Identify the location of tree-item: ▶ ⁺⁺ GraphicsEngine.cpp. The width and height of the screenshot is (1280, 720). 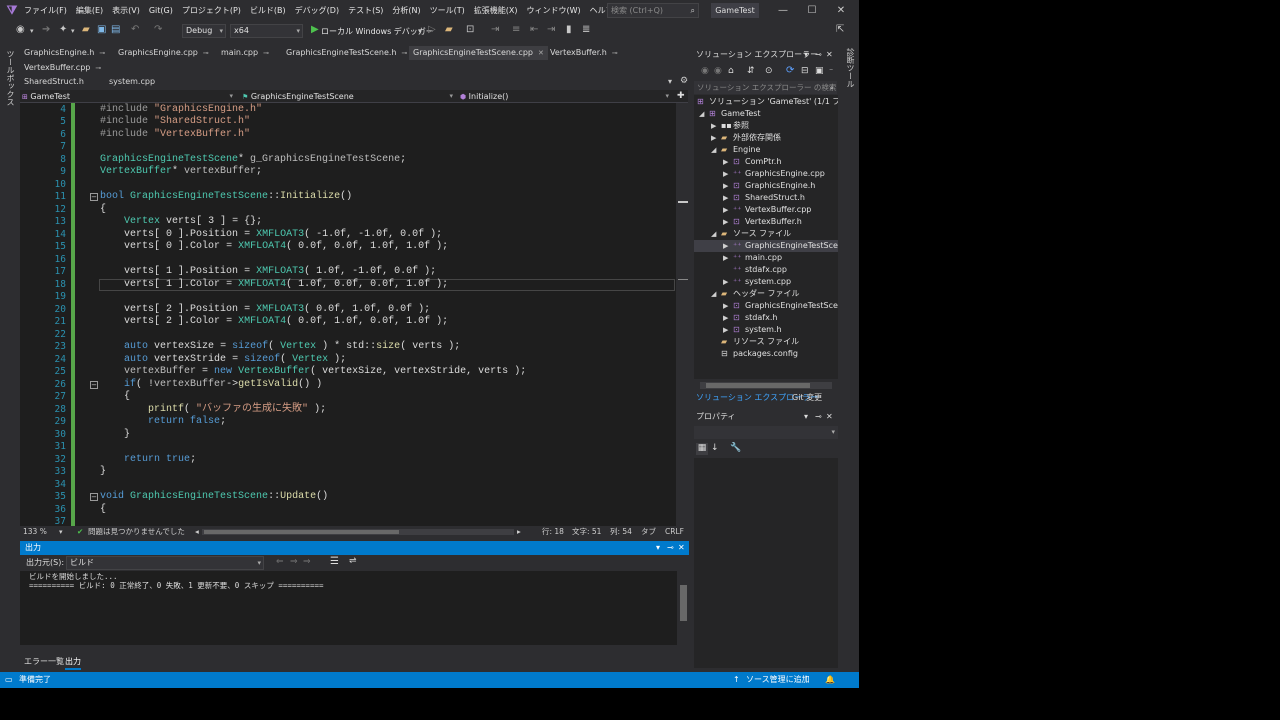
(774, 174).